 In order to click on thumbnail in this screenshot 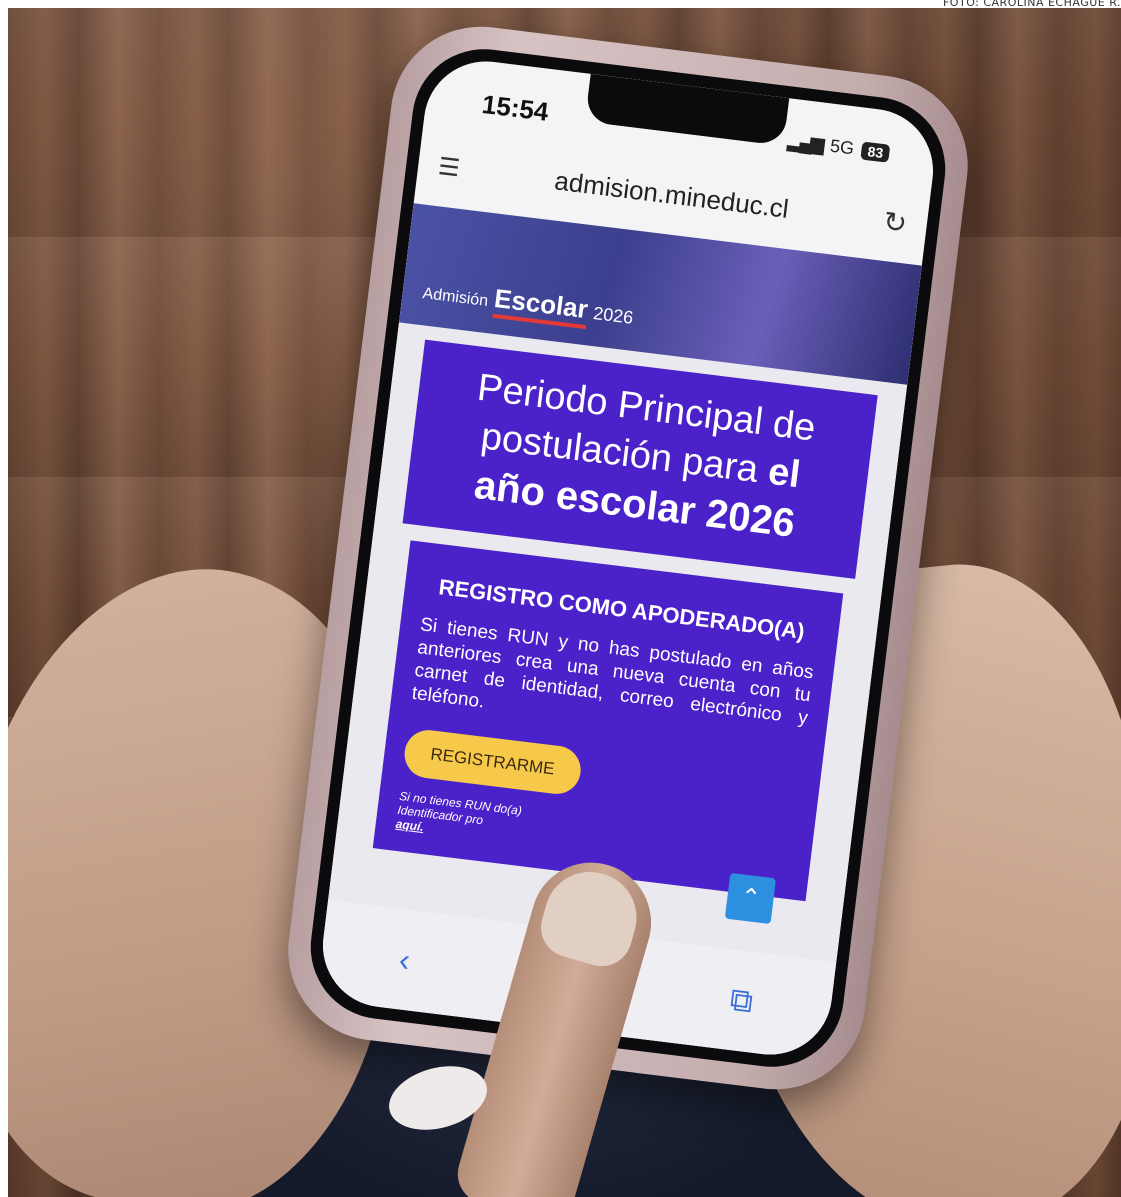, I will do `click(590, 917)`.